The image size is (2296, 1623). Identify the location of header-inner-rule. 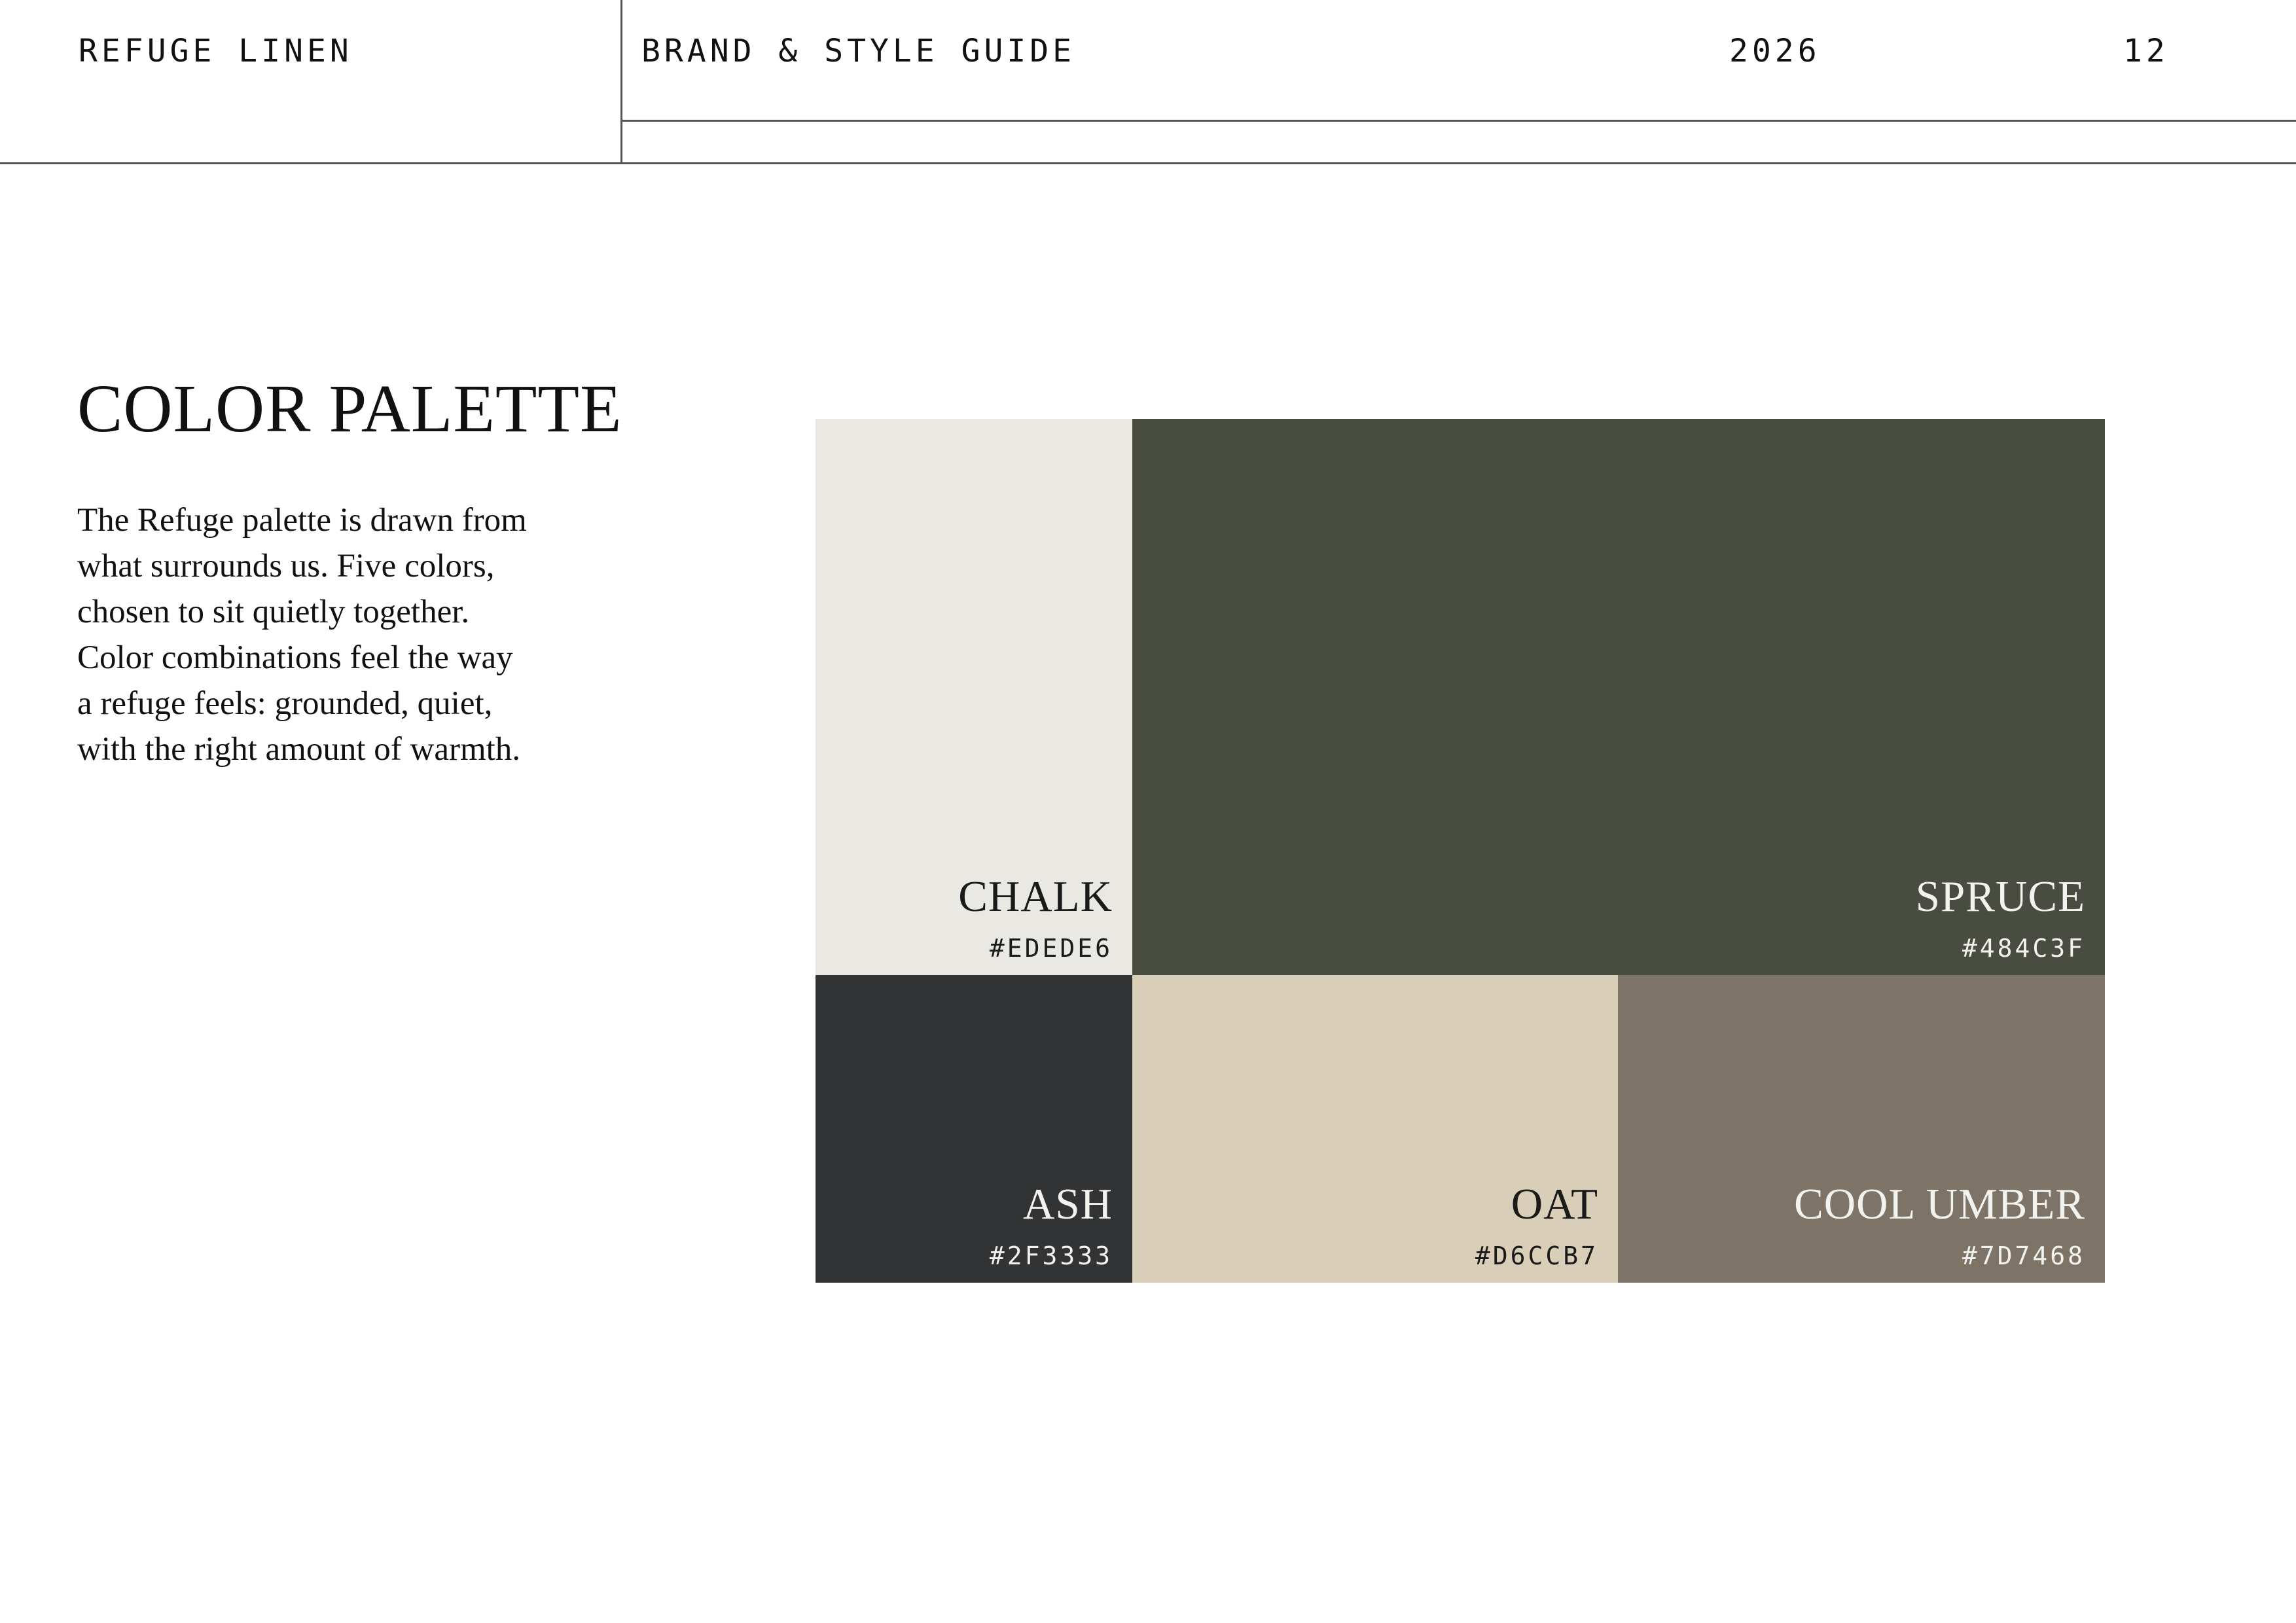
(1458, 121).